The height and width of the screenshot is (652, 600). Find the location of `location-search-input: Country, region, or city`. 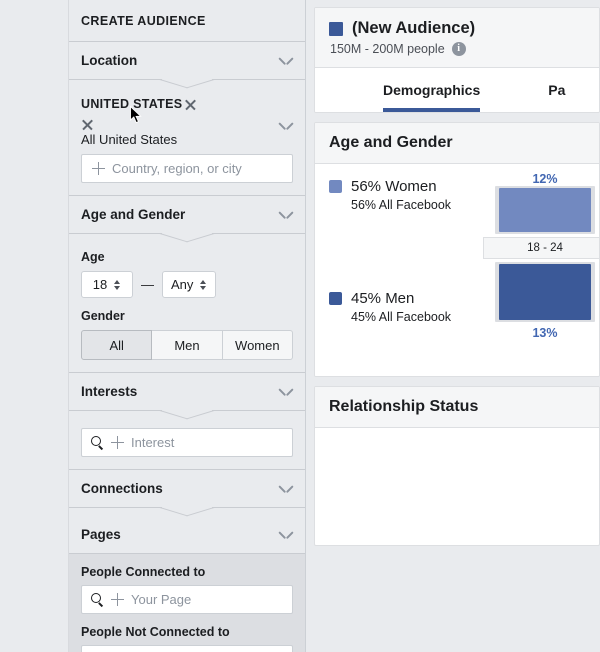

location-search-input: Country, region, or city is located at coordinates (187, 168).